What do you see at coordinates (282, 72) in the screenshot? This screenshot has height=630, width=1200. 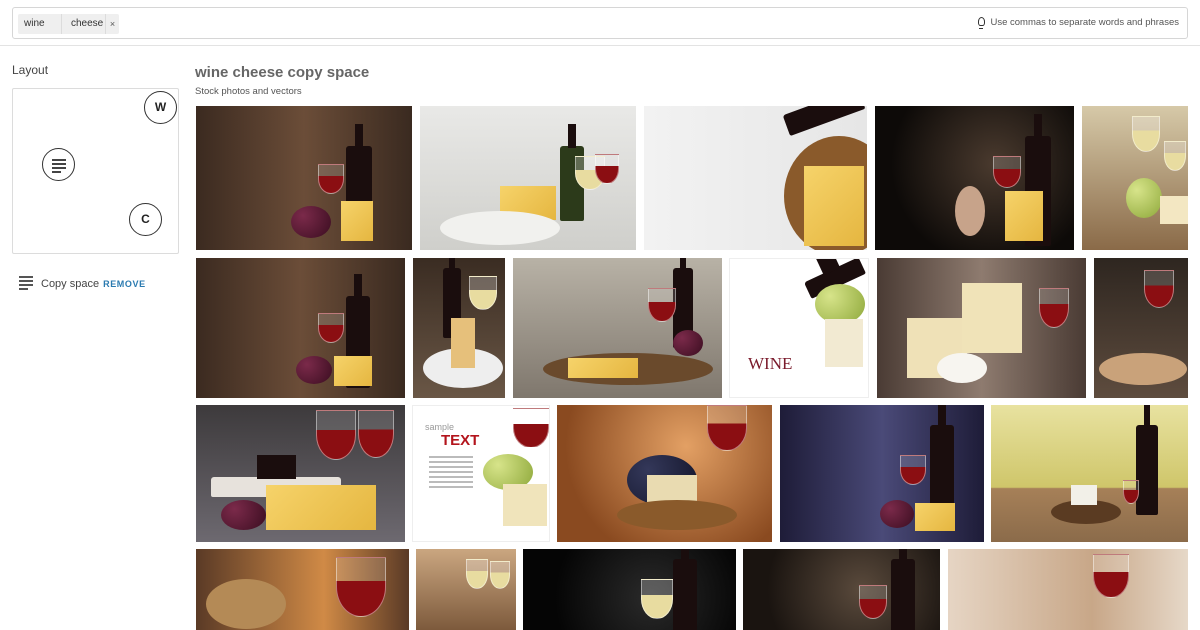 I see `results-title: wine cheese copy space` at bounding box center [282, 72].